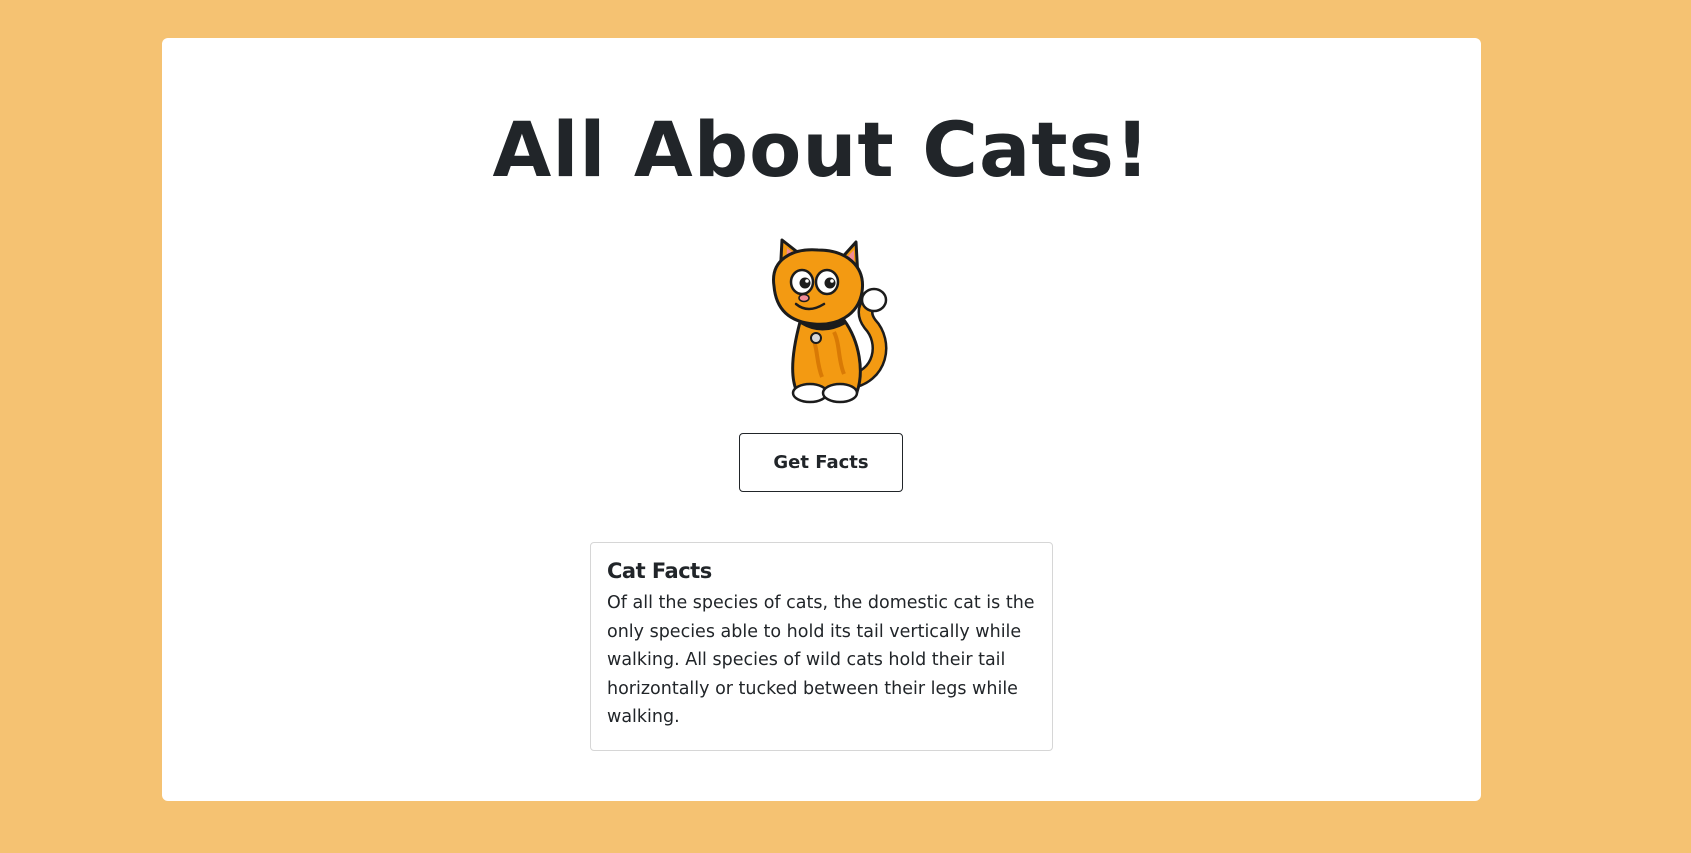 This screenshot has height=853, width=1691. Describe the element at coordinates (830, 321) in the screenshot. I see `cat-icon` at that location.